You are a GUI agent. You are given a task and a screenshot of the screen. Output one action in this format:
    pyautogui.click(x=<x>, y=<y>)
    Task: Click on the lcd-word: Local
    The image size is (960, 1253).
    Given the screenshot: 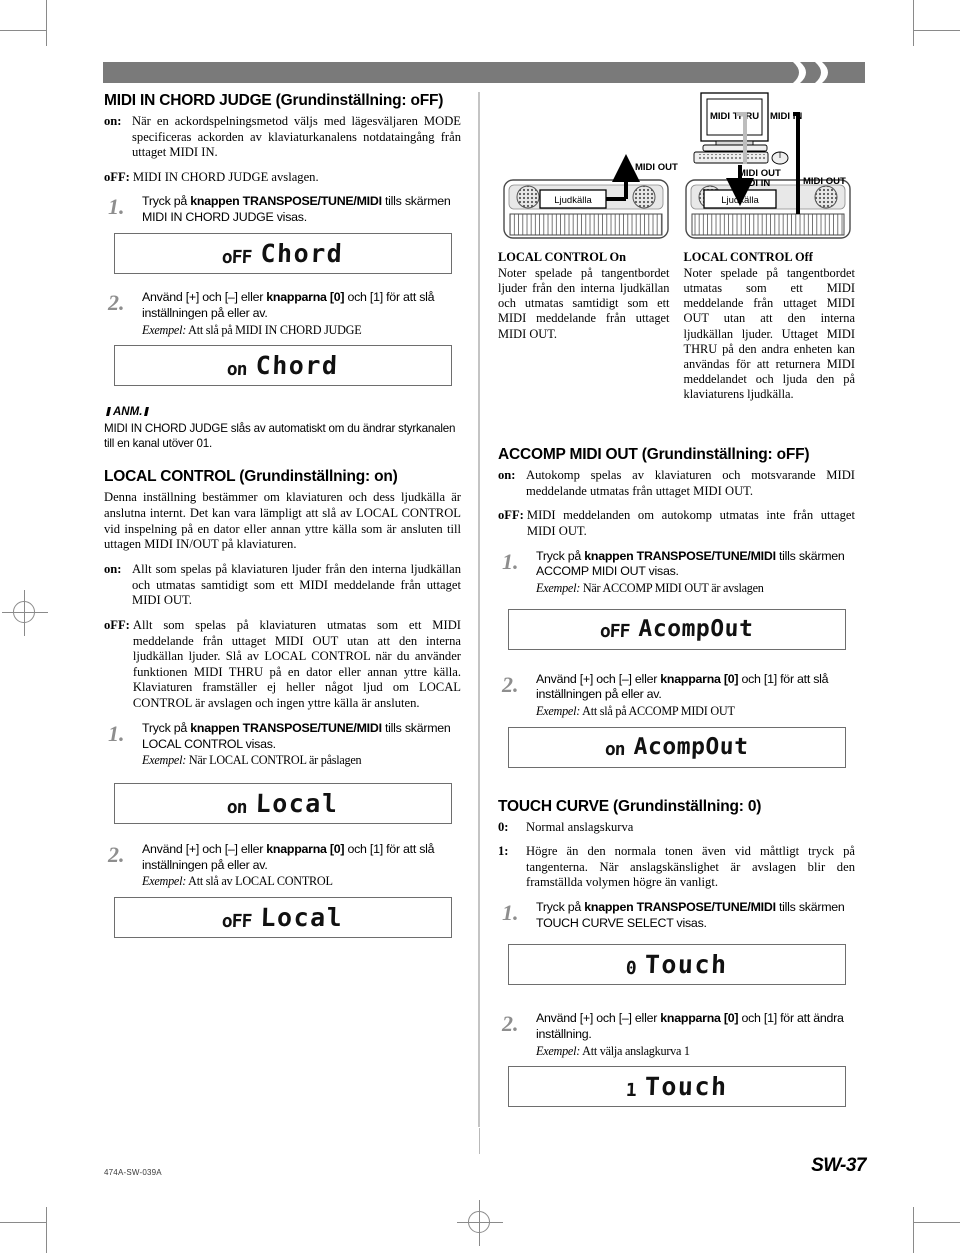 What is the action you would take?
    pyautogui.click(x=297, y=803)
    